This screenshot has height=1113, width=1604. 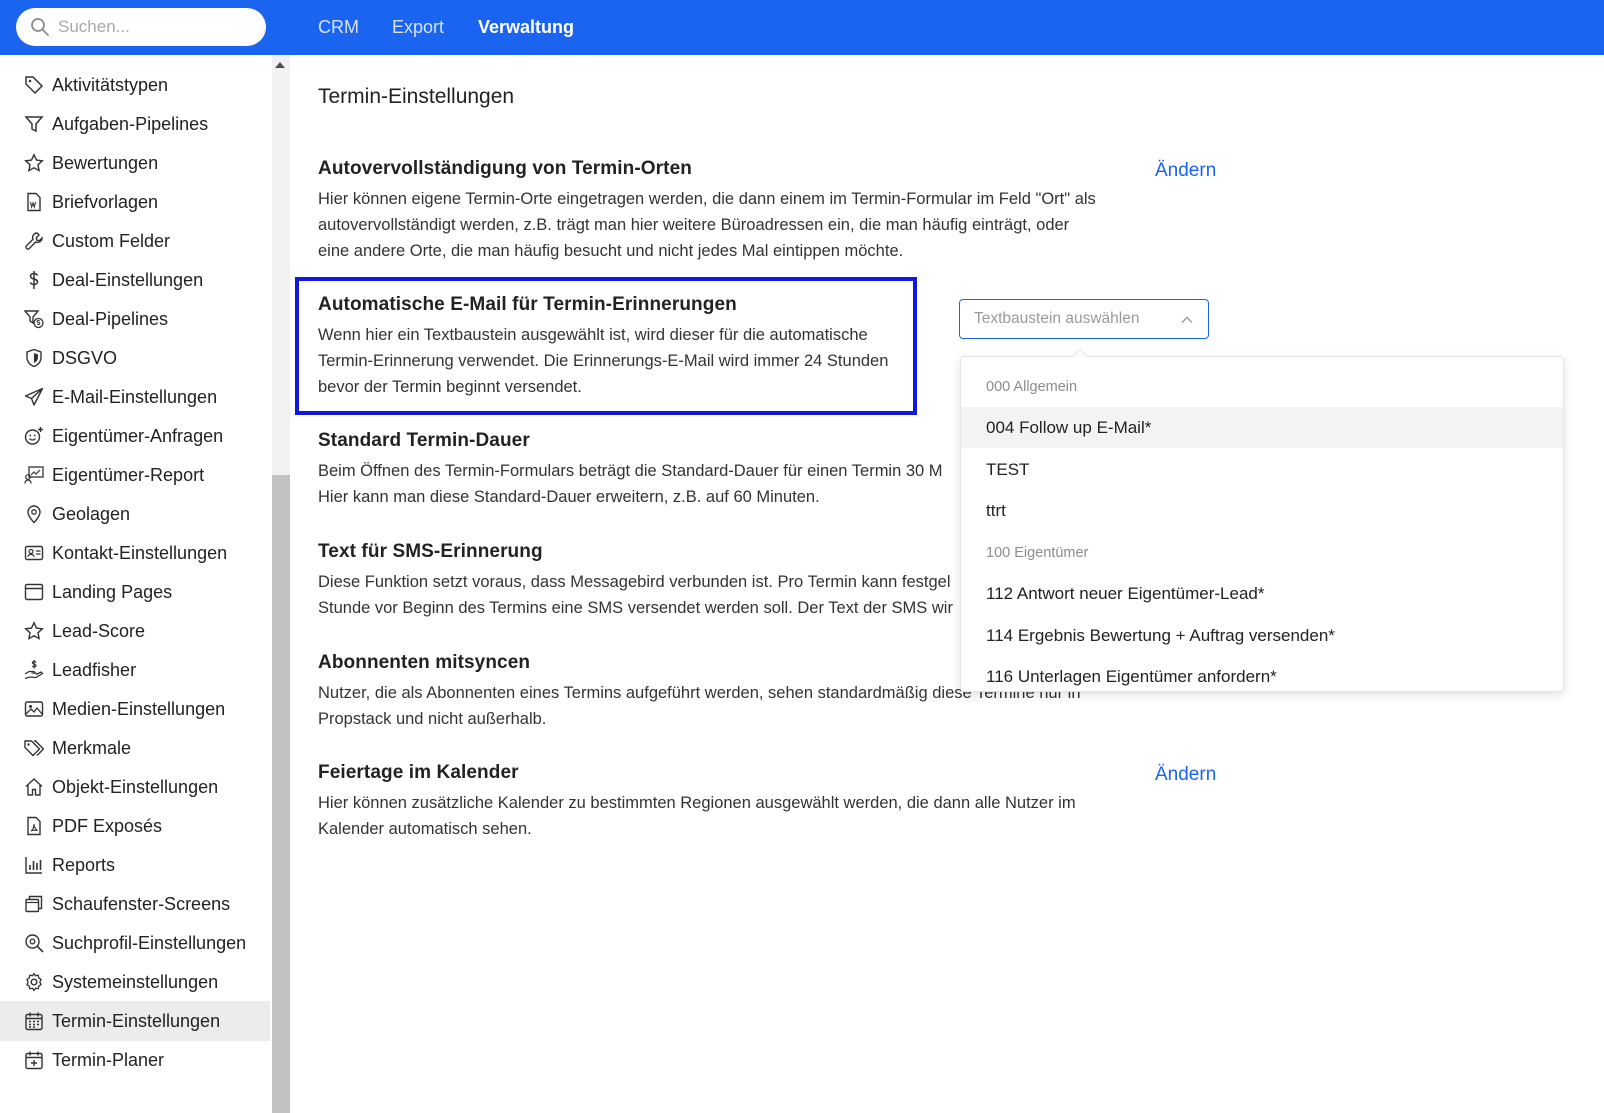 I want to click on tag-icon, so click(x=34, y=85).